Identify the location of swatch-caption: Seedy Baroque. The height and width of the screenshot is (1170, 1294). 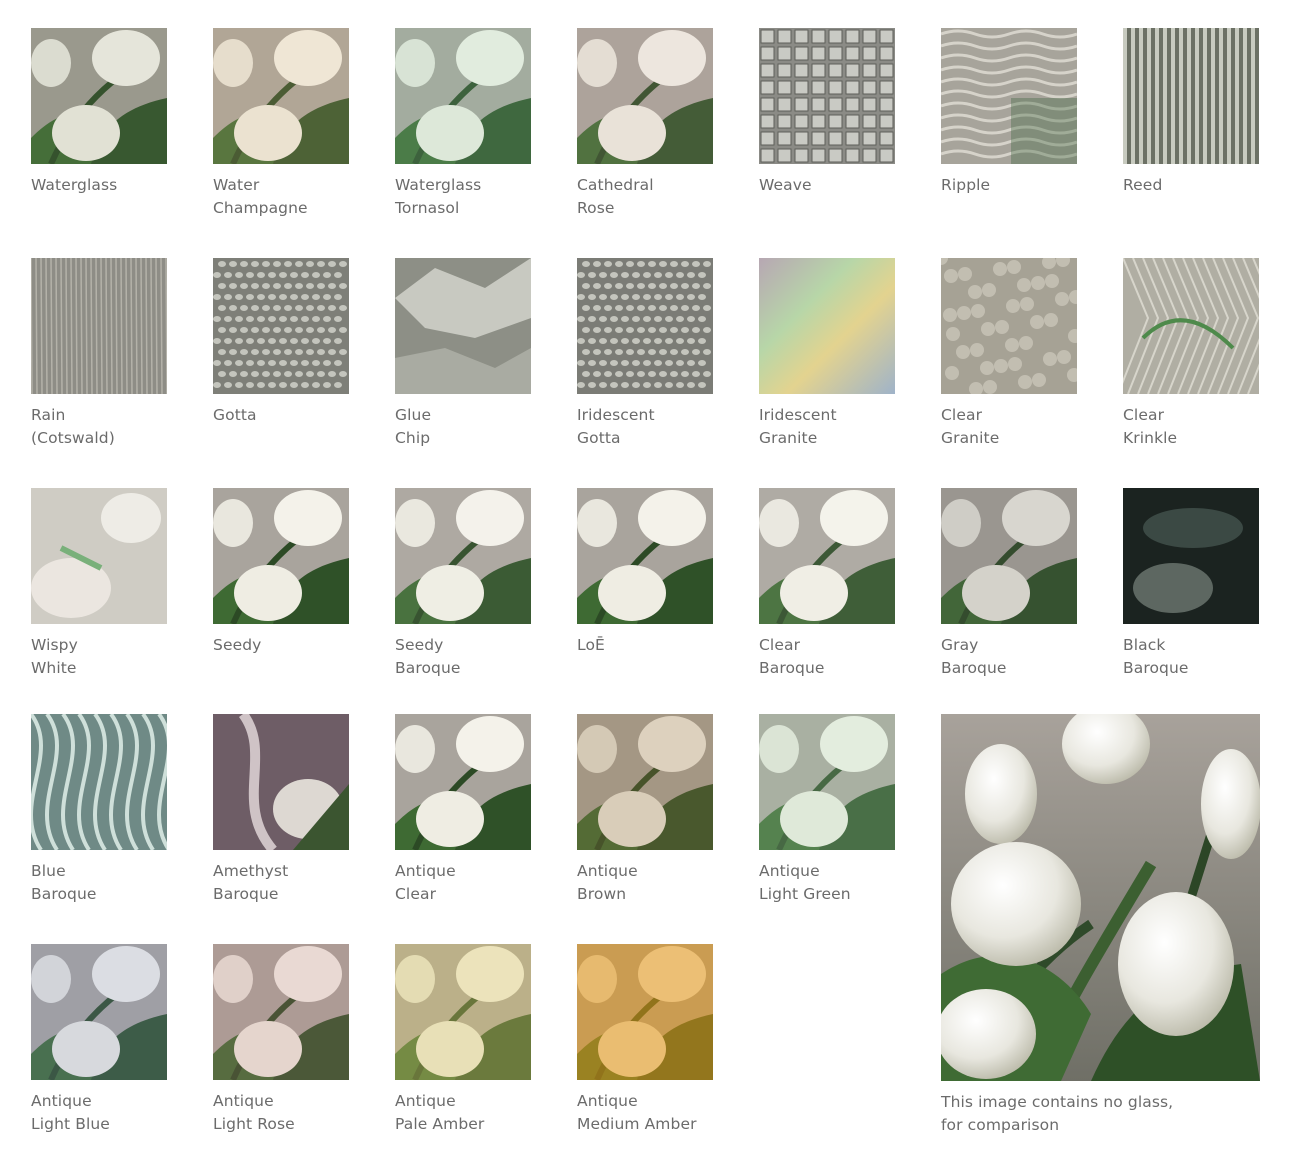
(463, 657).